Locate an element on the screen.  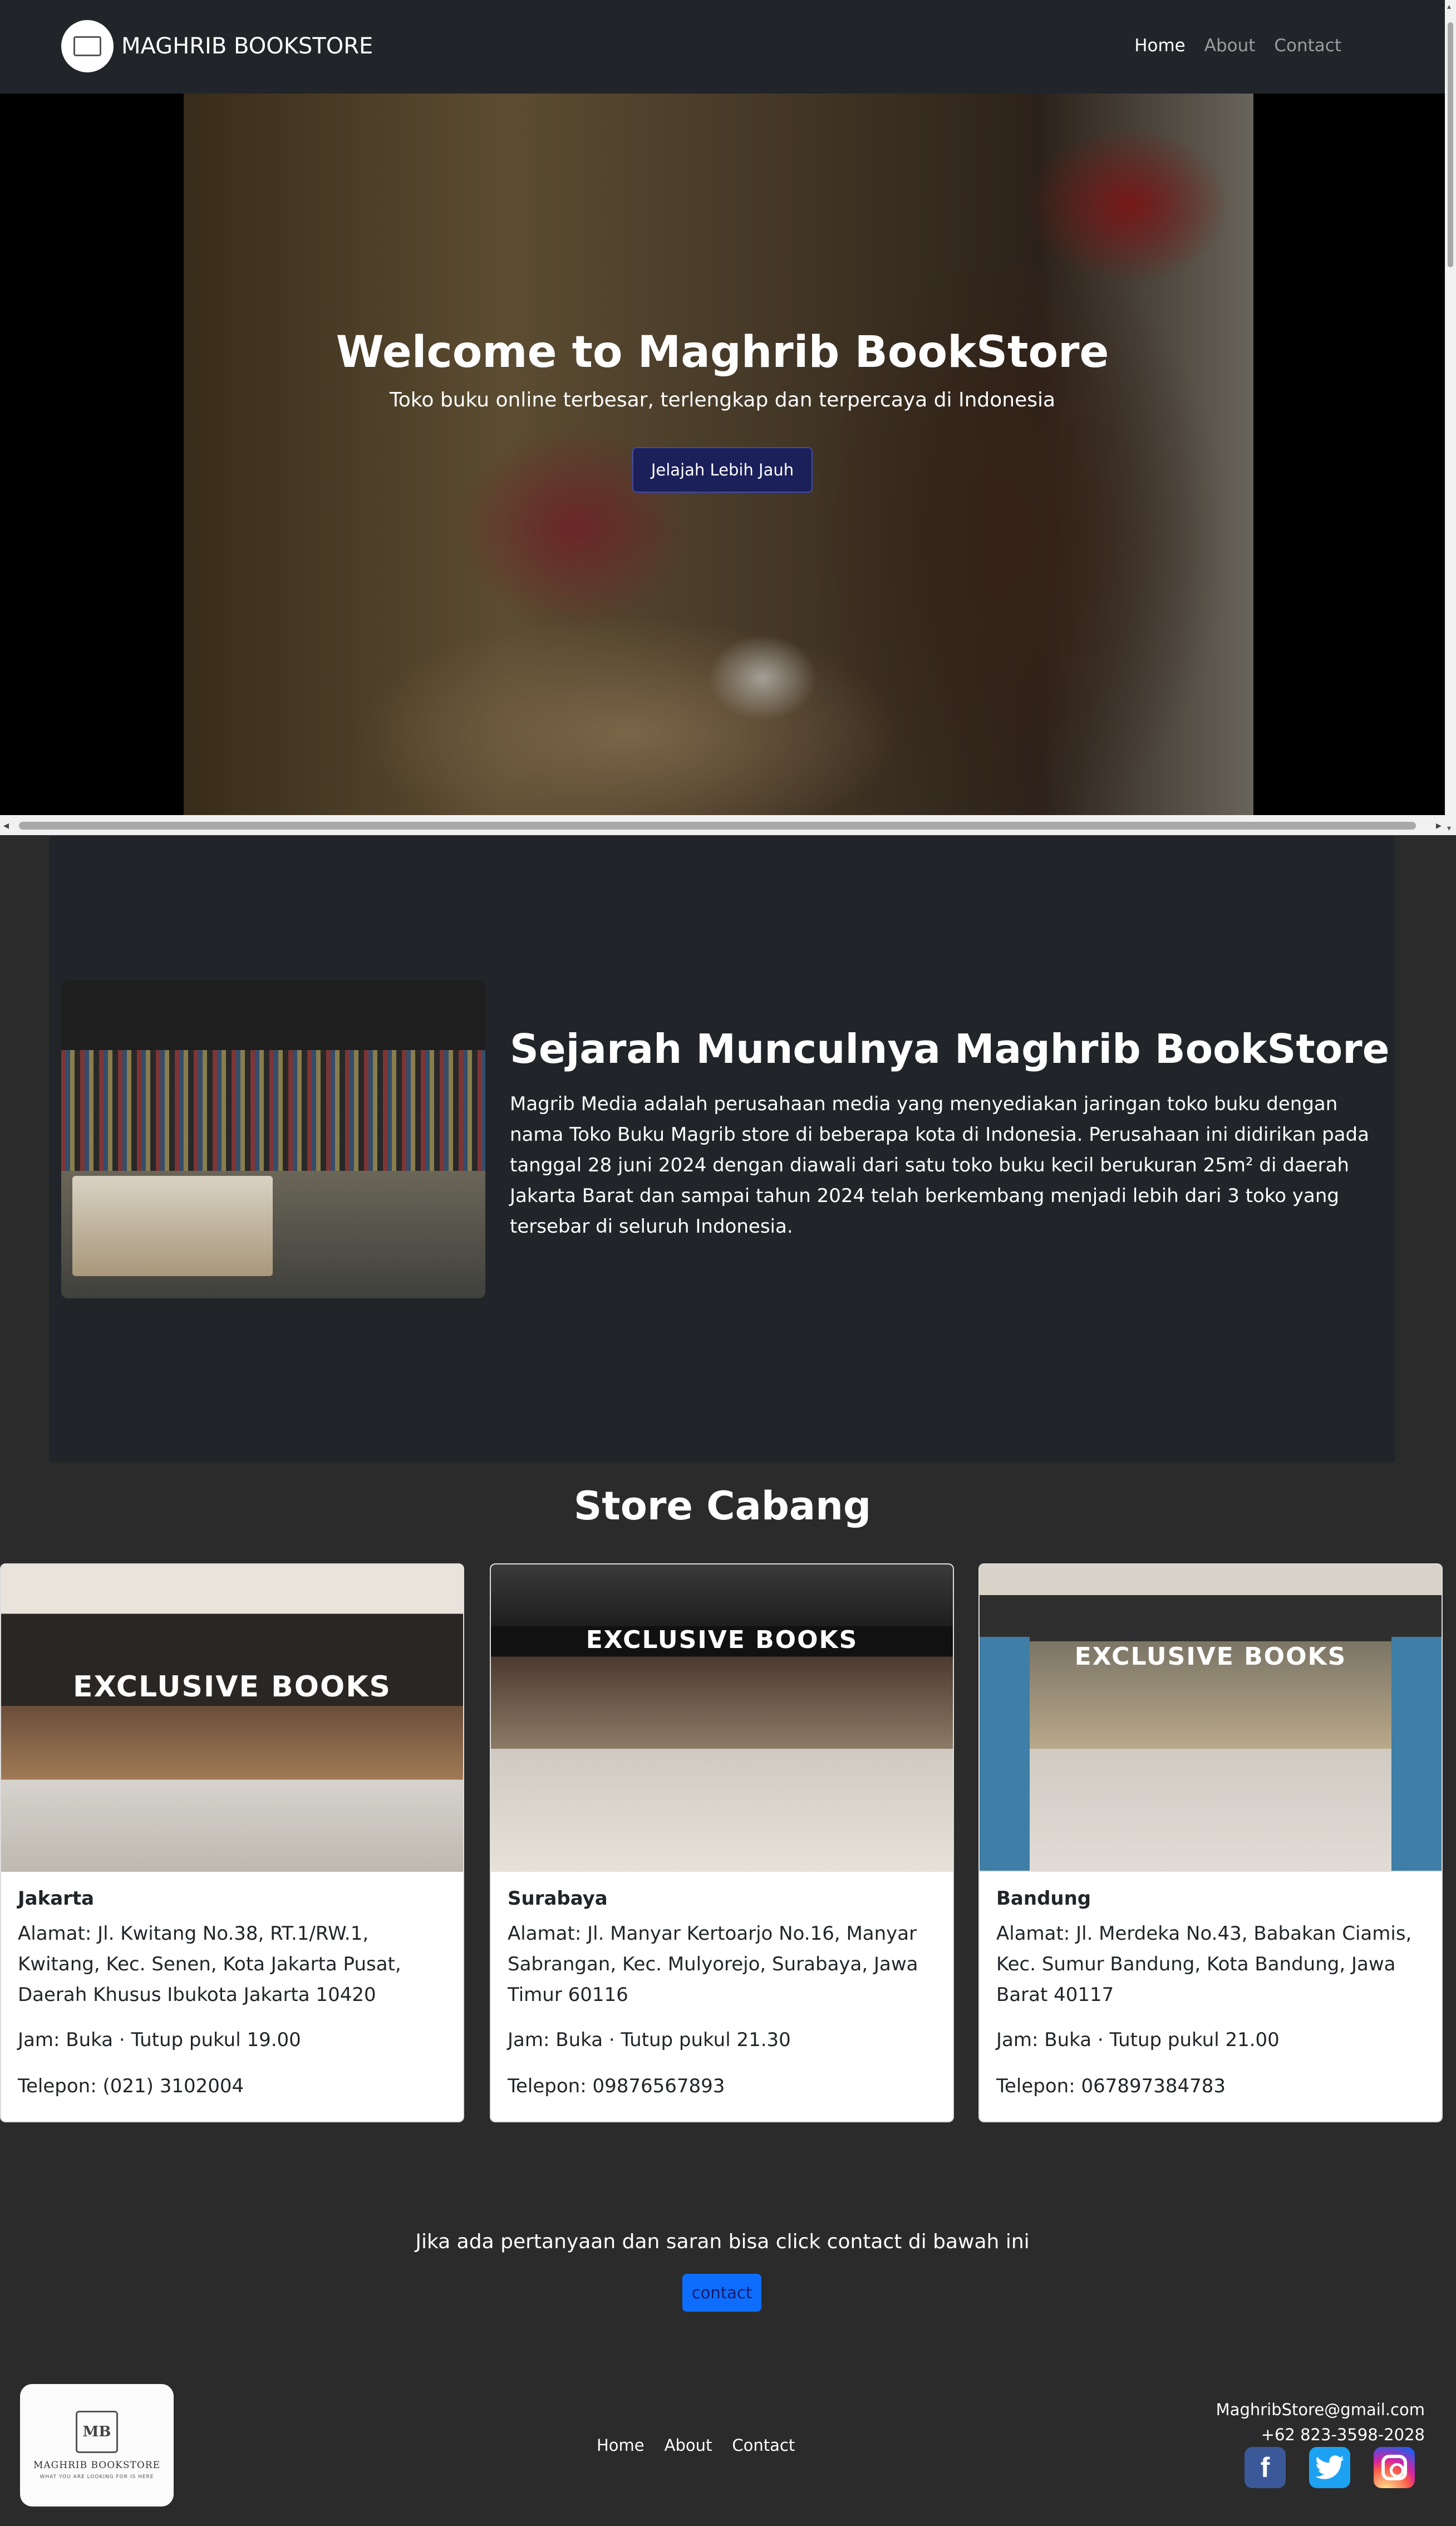
scroll-left-icon: ◂ is located at coordinates (6, 825).